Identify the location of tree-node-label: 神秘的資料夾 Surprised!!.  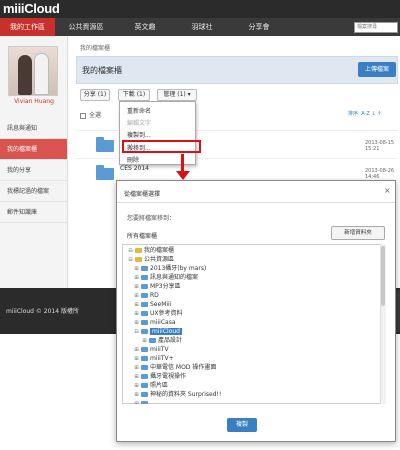
(186, 394).